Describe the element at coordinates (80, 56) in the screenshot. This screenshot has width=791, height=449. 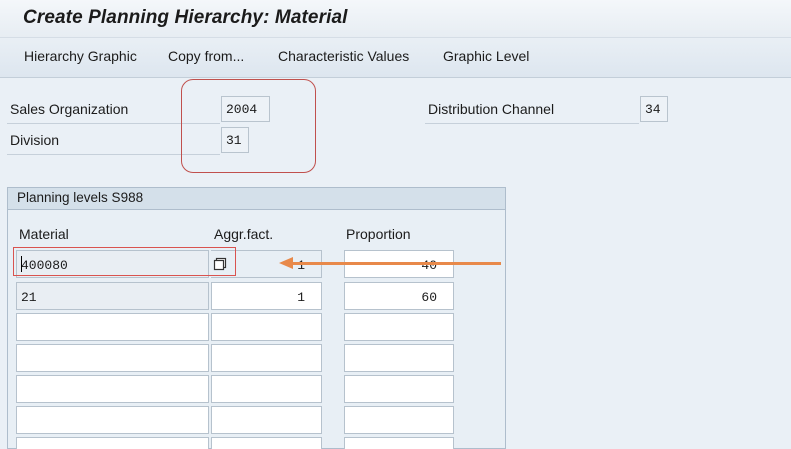
I see `hierarchy-graphic-button: Hierarchy Graphic` at that location.